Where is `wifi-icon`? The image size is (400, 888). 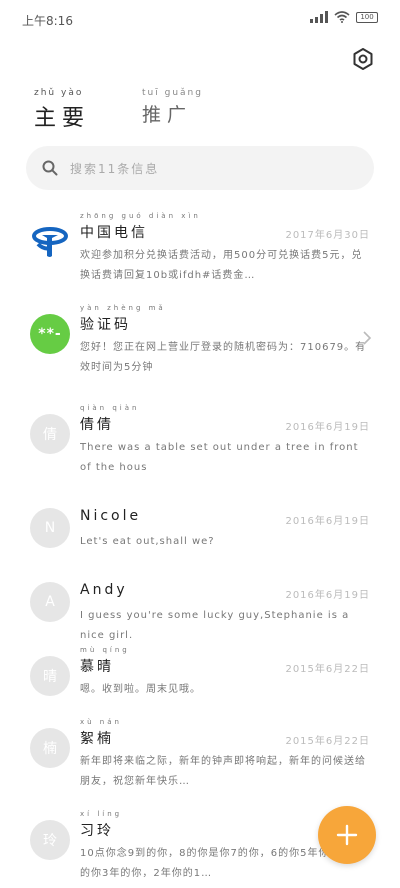 wifi-icon is located at coordinates (342, 17).